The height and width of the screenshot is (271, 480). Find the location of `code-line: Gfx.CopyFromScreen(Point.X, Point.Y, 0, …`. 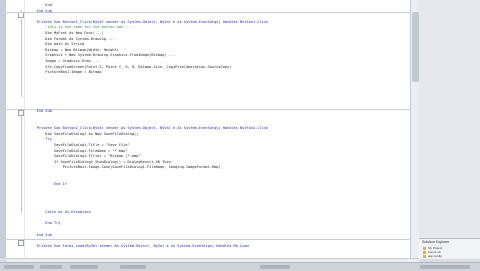

code-line: Gfx.CopyFromScreen(Point.X, Point.Y, 0, … is located at coordinates (129, 67).